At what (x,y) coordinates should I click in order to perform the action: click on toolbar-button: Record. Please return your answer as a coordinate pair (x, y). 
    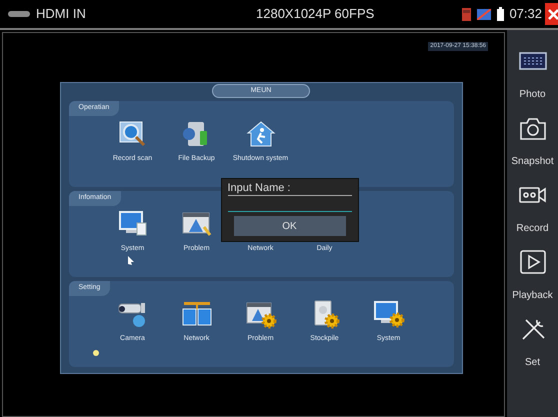
    Looking at the image, I should click on (532, 209).